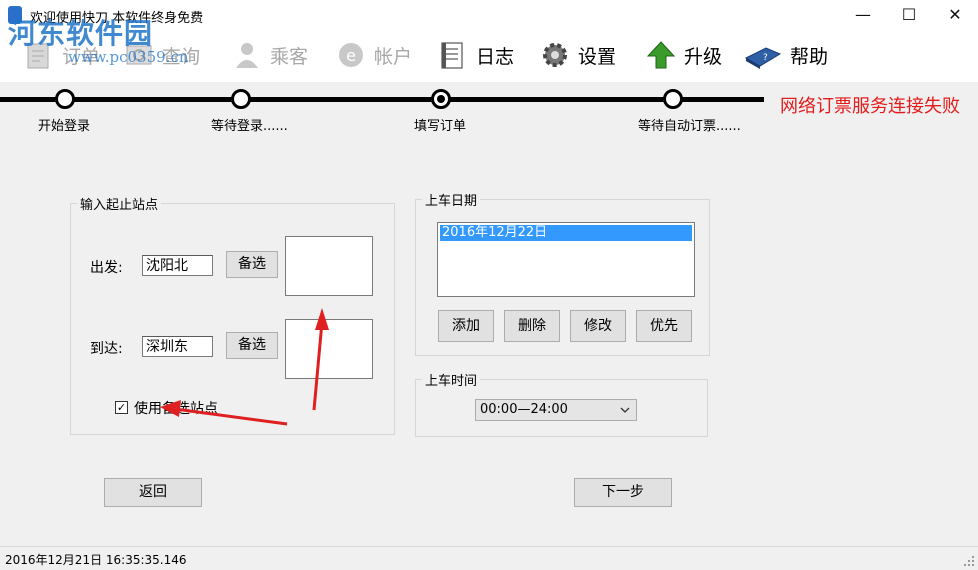 This screenshot has height=570, width=978. I want to click on delete-date-button: 删除, so click(532, 326).